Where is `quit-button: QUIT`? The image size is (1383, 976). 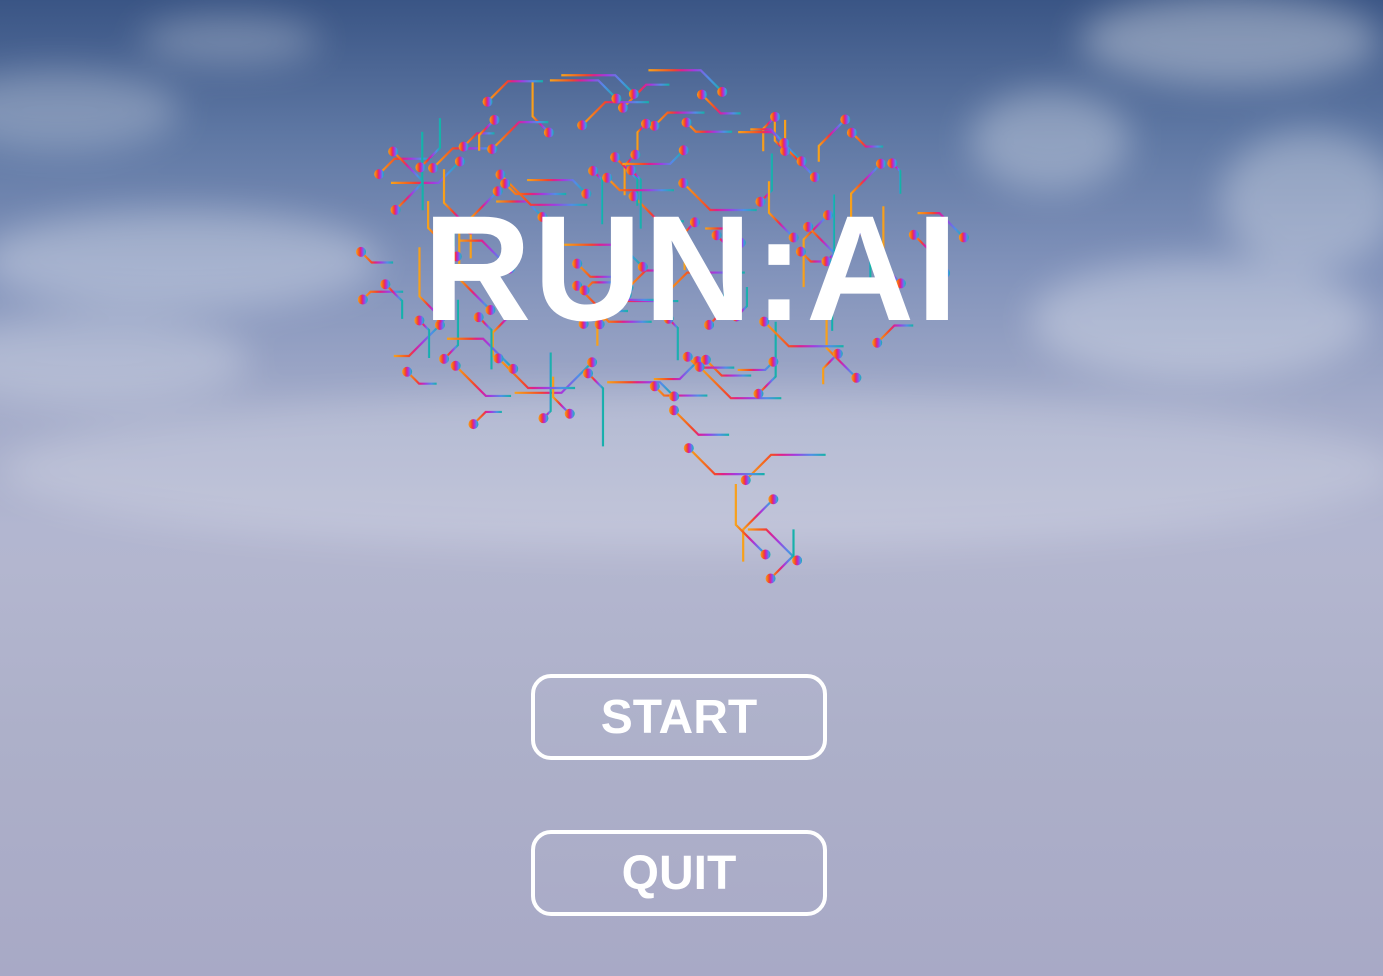
quit-button: QUIT is located at coordinates (679, 873).